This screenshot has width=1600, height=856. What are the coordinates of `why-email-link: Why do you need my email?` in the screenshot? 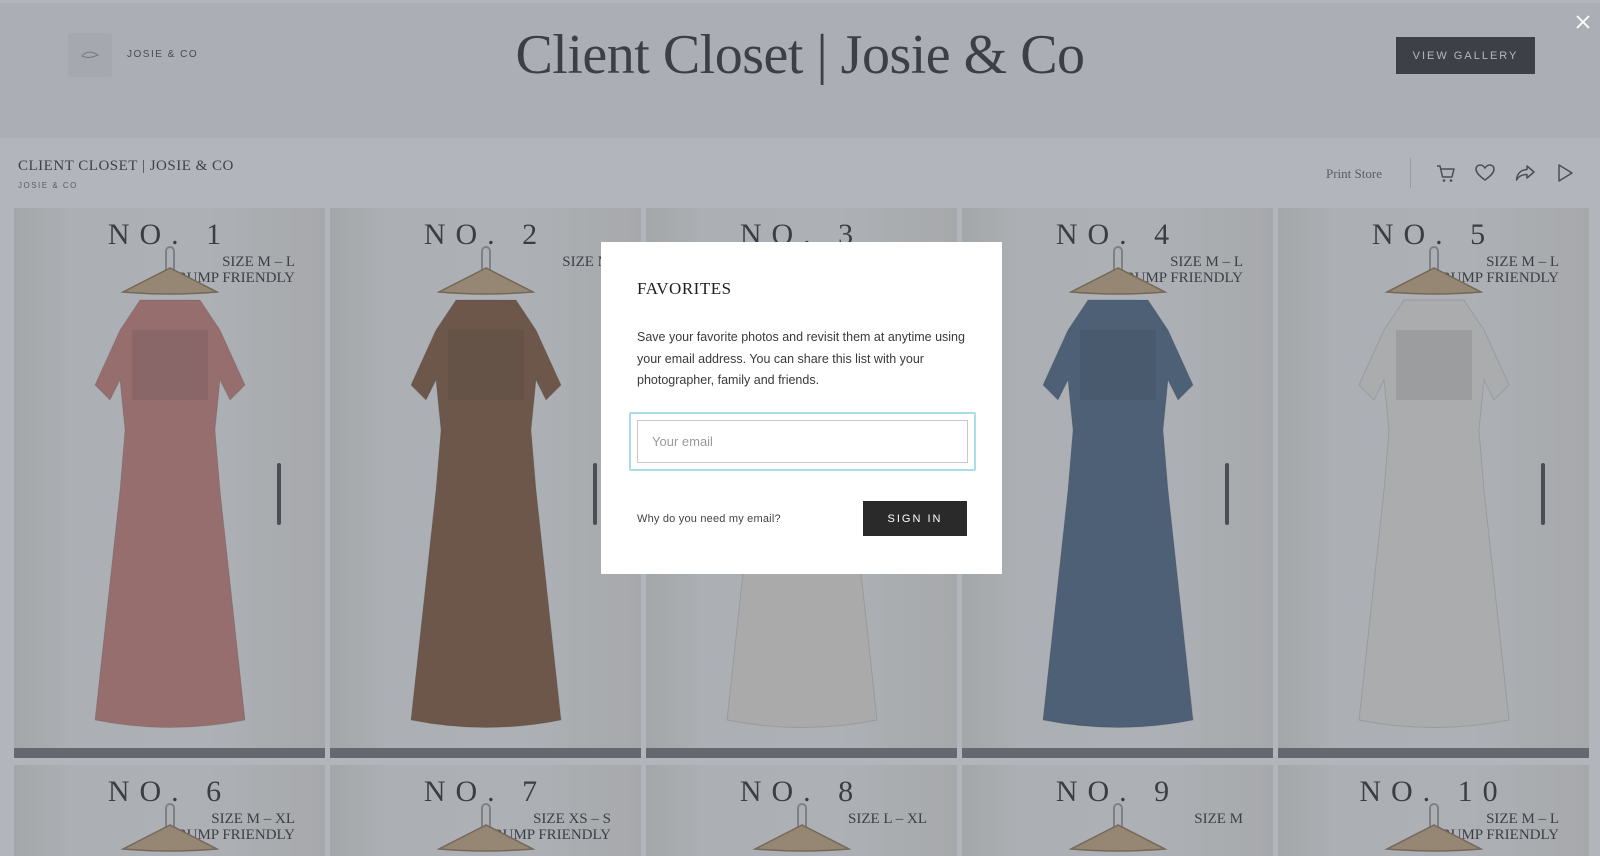 It's located at (709, 519).